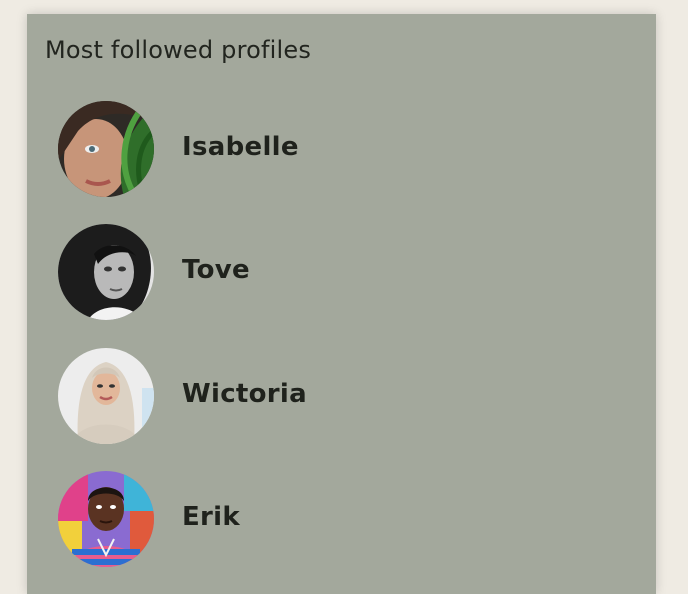 This screenshot has height=594, width=688. What do you see at coordinates (240, 147) in the screenshot?
I see `profile-name: Isabelle` at bounding box center [240, 147].